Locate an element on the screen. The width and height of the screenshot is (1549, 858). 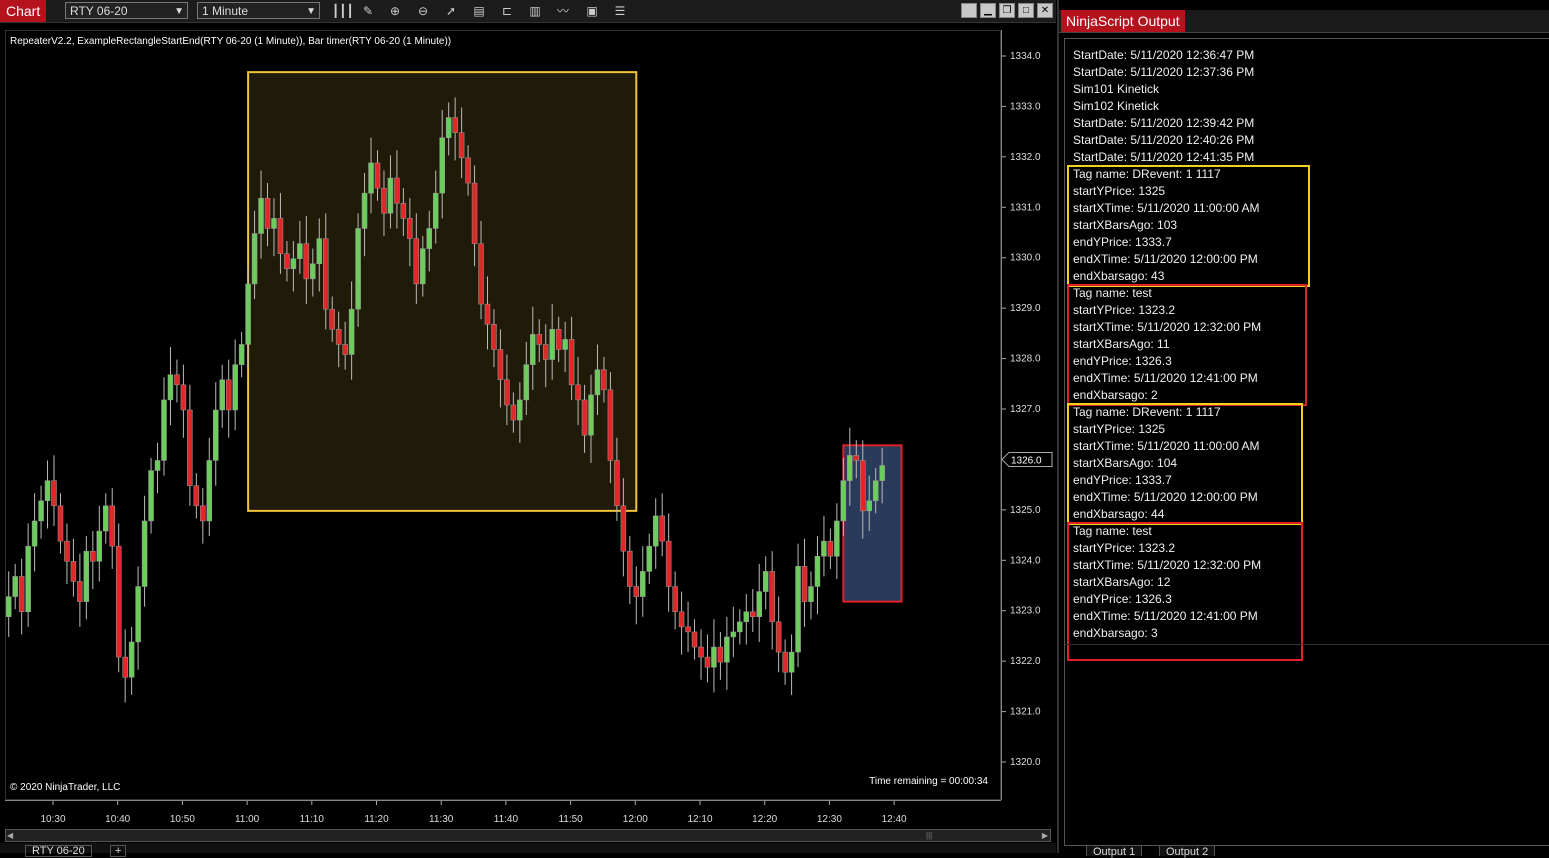
time-tick-label: 11:00 is located at coordinates (247, 819).